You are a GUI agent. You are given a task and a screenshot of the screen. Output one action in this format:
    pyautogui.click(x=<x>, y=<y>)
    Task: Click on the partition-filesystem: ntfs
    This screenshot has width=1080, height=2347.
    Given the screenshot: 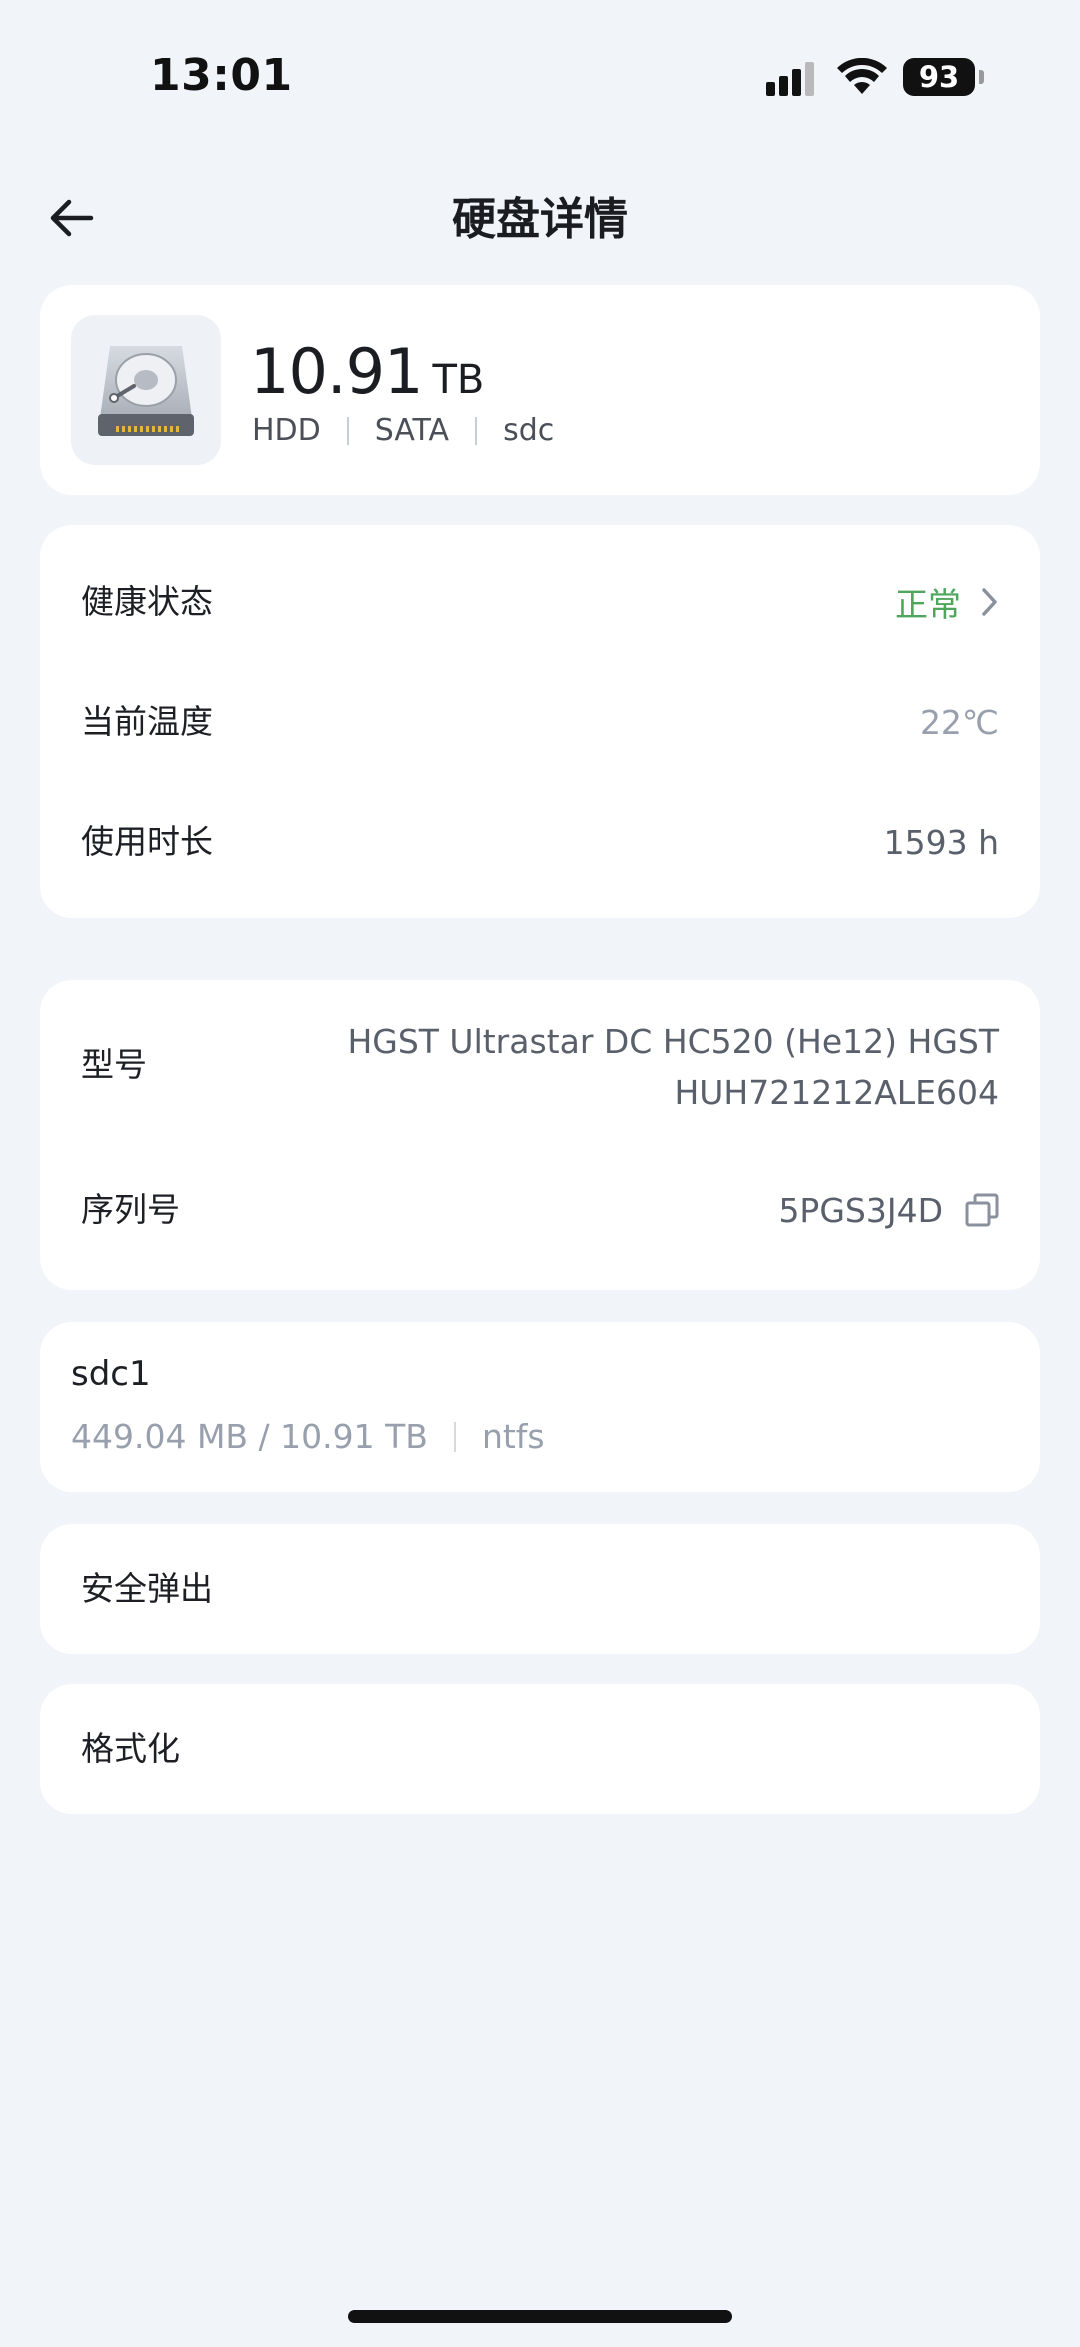 What is the action you would take?
    pyautogui.click(x=513, y=1436)
    